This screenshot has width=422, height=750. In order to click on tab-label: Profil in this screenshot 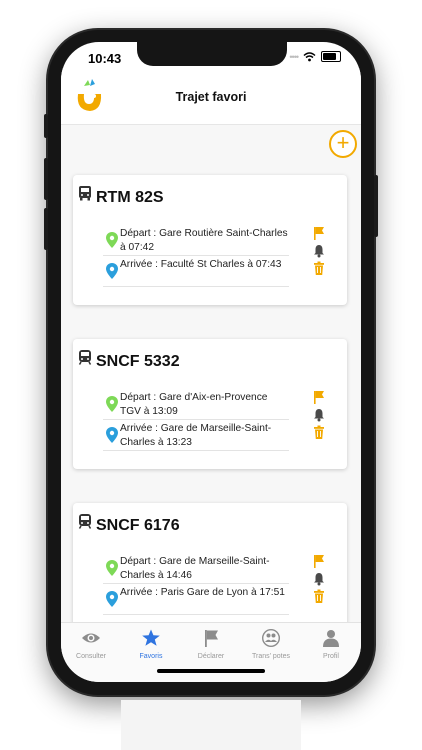, I will do `click(331, 656)`.